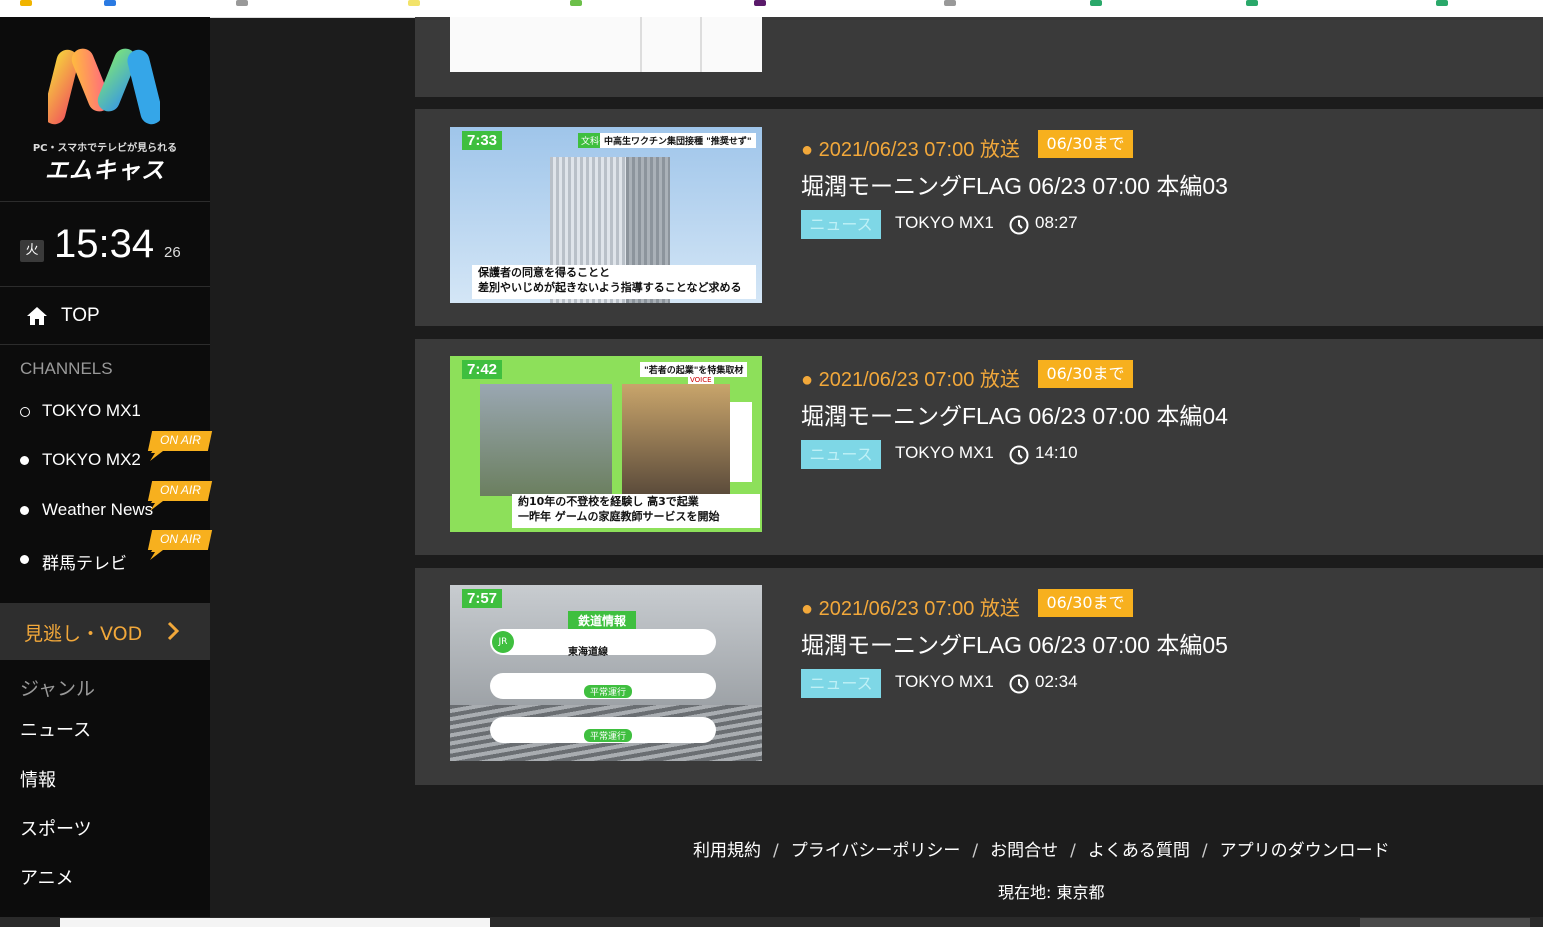 This screenshot has height=927, width=1543. I want to click on channel-weather-news: Weather News ON AIR, so click(106, 506).